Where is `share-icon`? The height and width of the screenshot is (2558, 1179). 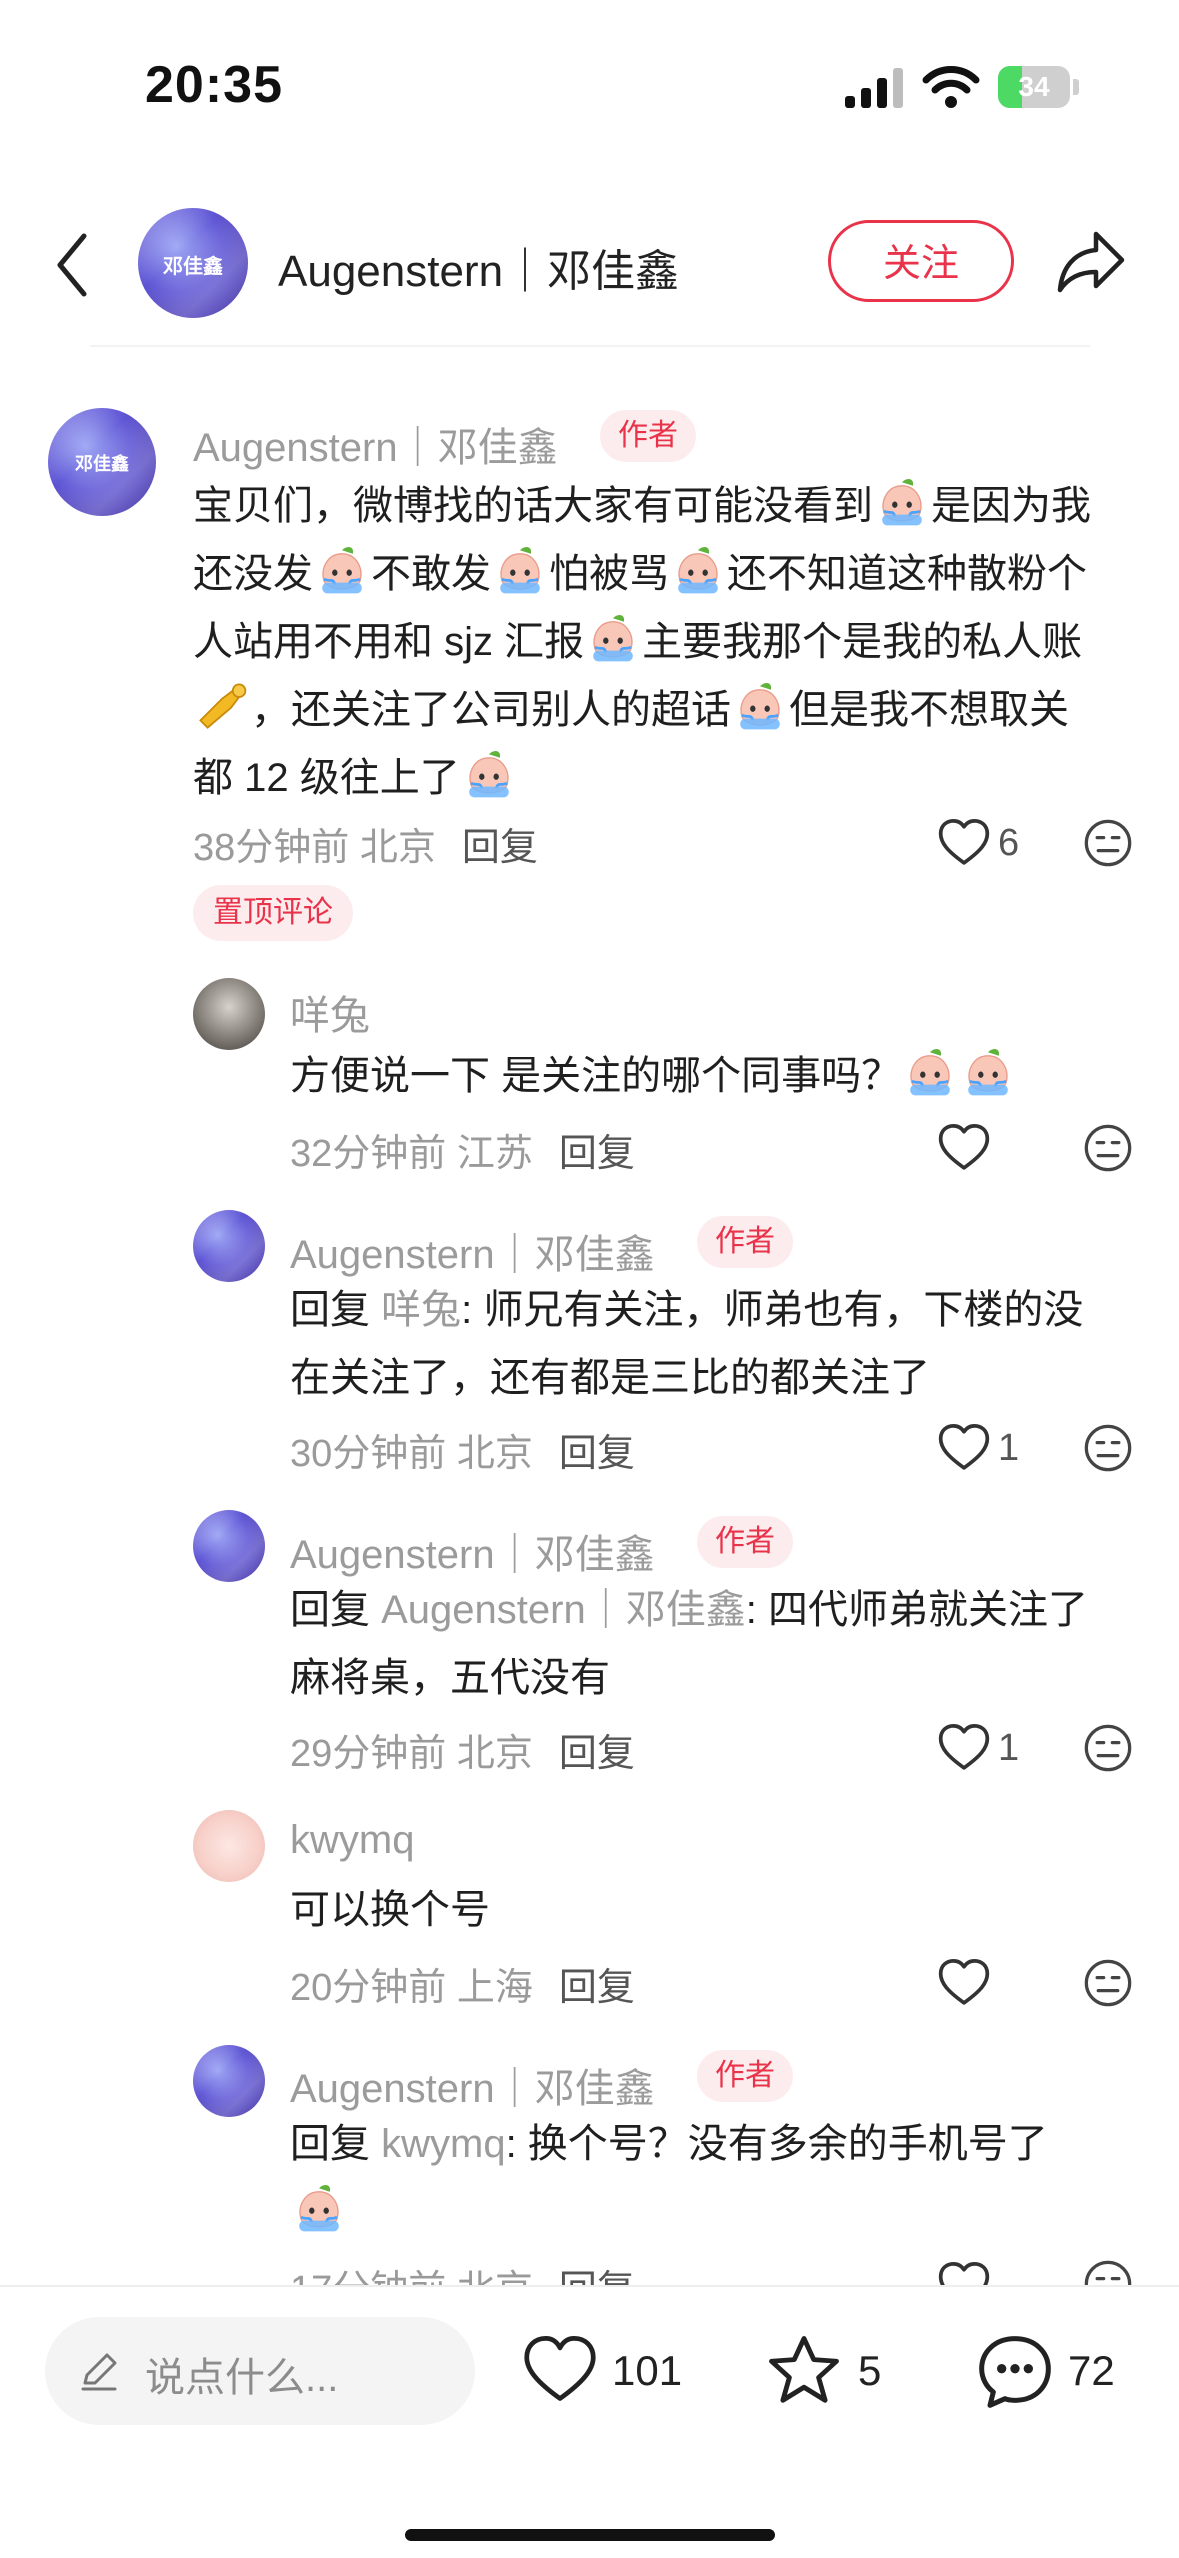
share-icon is located at coordinates (1092, 261).